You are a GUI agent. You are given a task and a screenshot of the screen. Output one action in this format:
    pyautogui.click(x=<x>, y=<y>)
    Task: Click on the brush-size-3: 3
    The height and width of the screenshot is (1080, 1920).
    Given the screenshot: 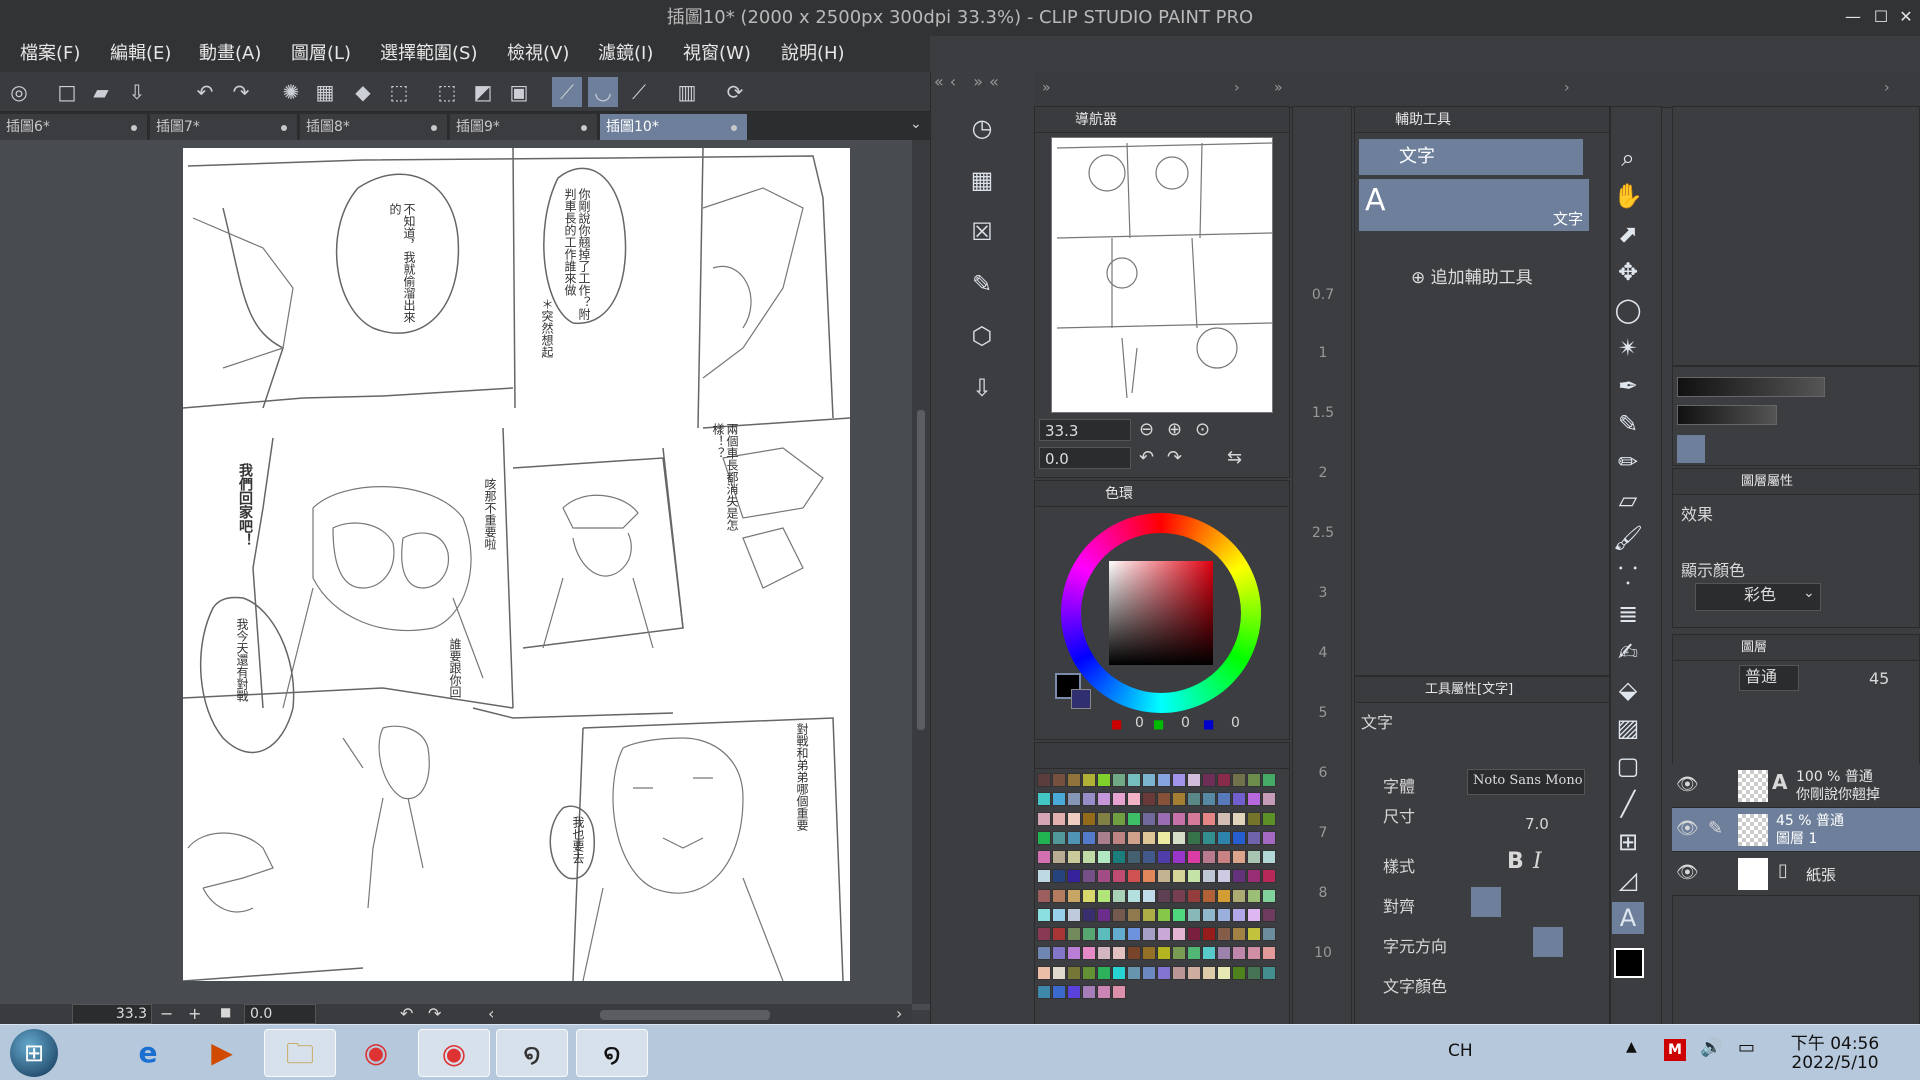 What is the action you would take?
    pyautogui.click(x=1323, y=593)
    